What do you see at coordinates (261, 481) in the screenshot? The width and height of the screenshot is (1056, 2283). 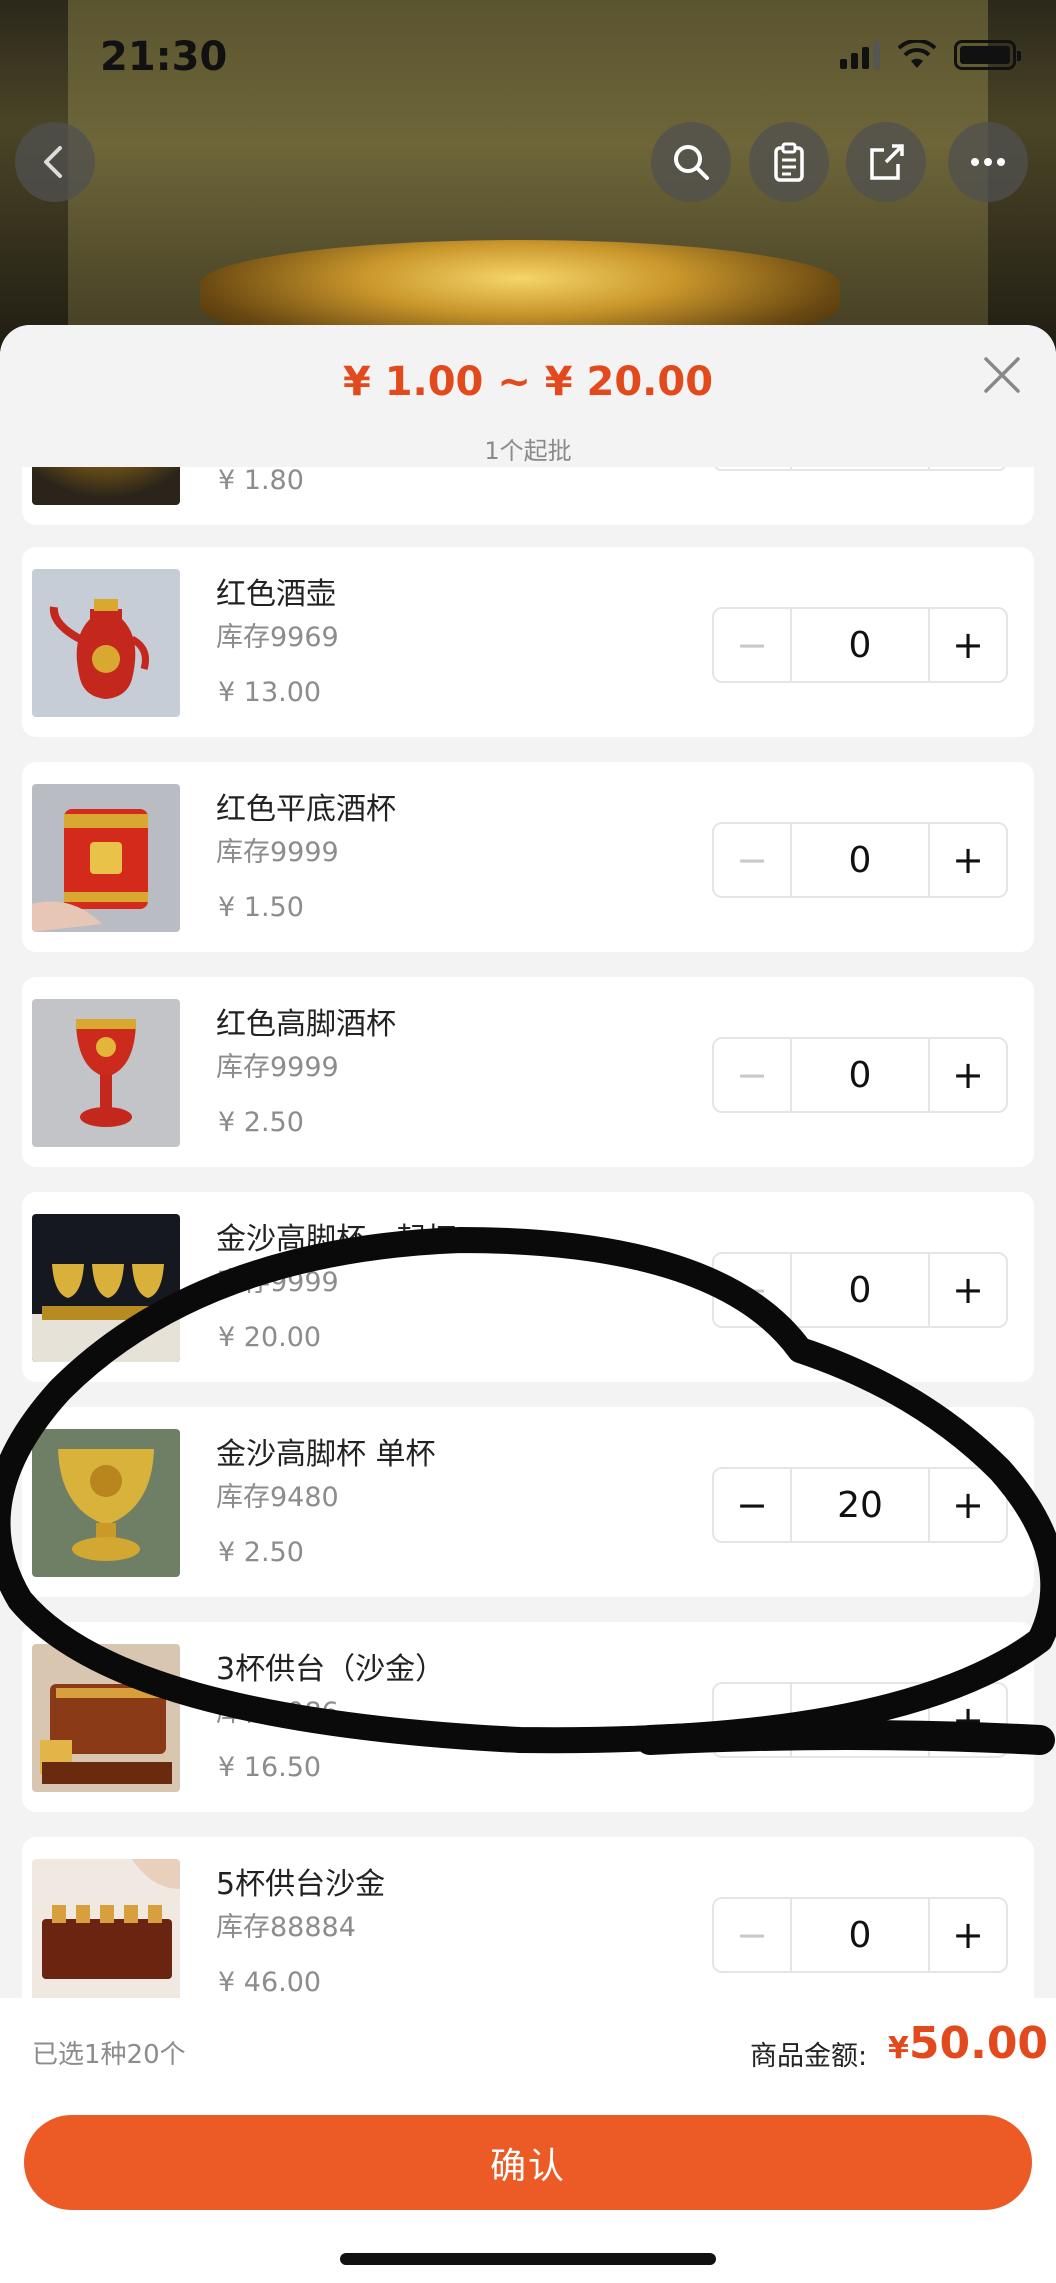 I see `product-price: ¥ 1.80` at bounding box center [261, 481].